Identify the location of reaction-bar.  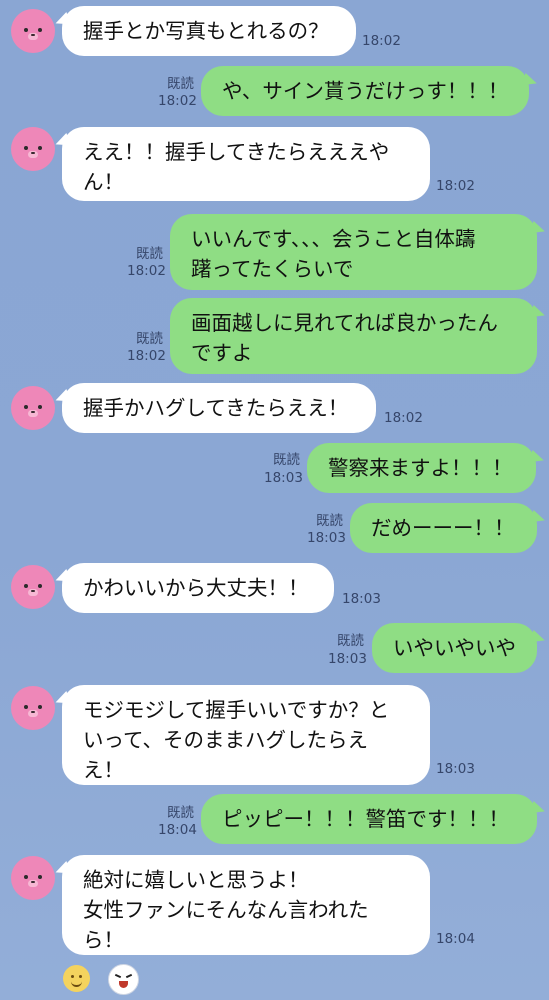
(274, 979).